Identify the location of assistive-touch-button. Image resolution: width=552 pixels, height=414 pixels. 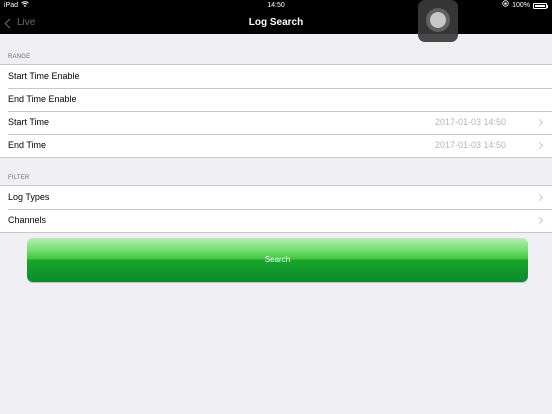
(438, 21).